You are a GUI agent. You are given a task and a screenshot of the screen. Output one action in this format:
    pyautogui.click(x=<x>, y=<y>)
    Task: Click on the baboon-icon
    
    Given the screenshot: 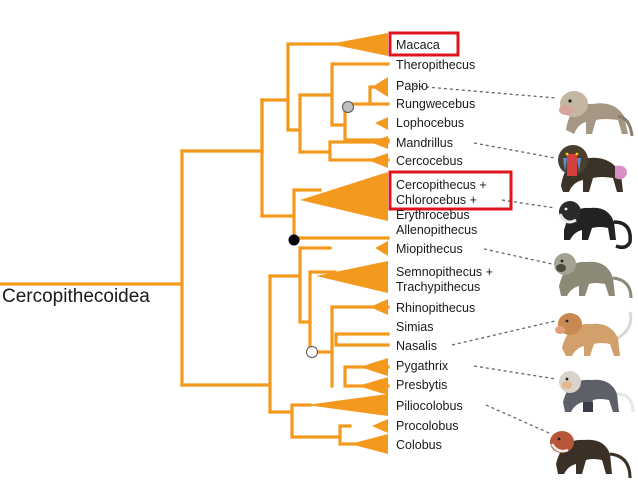 What is the action you would take?
    pyautogui.click(x=596, y=114)
    